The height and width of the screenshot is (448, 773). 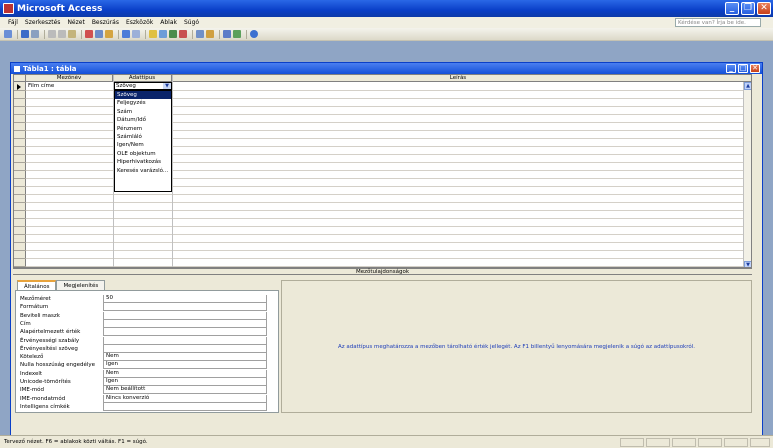 What do you see at coordinates (747, 264) in the screenshot?
I see `scroll-down-icon: ▼` at bounding box center [747, 264].